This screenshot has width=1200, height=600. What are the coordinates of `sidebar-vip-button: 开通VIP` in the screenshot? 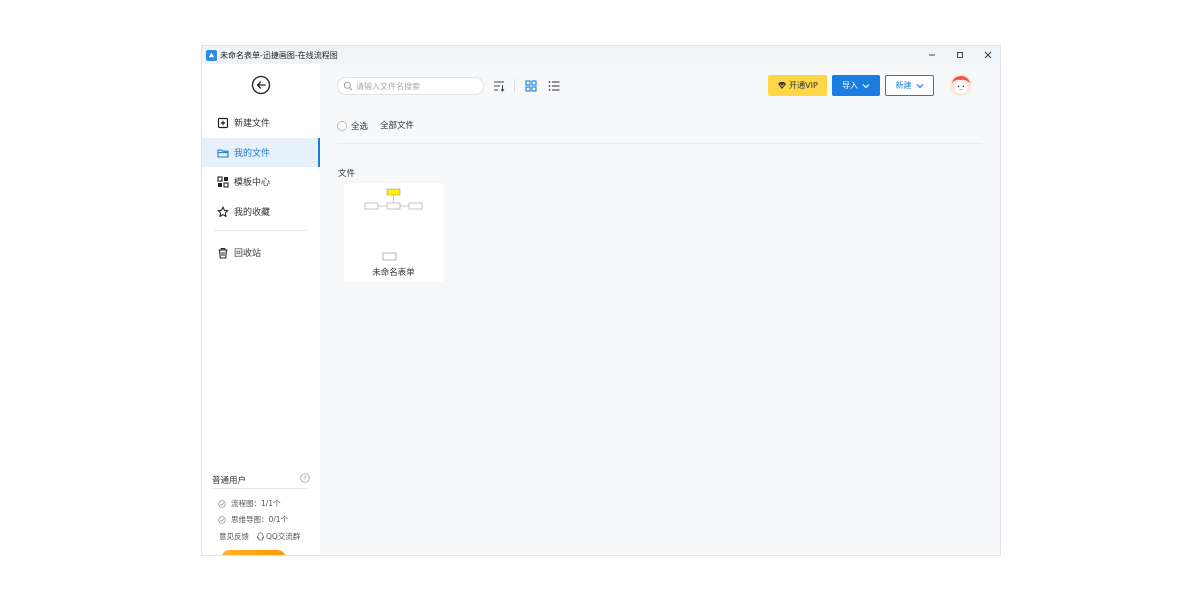 It's located at (253, 553).